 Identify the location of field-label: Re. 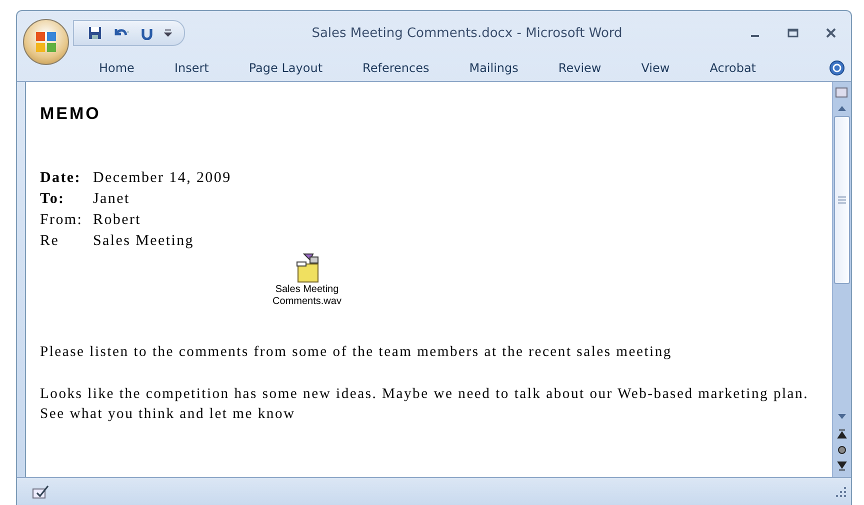
(50, 241).